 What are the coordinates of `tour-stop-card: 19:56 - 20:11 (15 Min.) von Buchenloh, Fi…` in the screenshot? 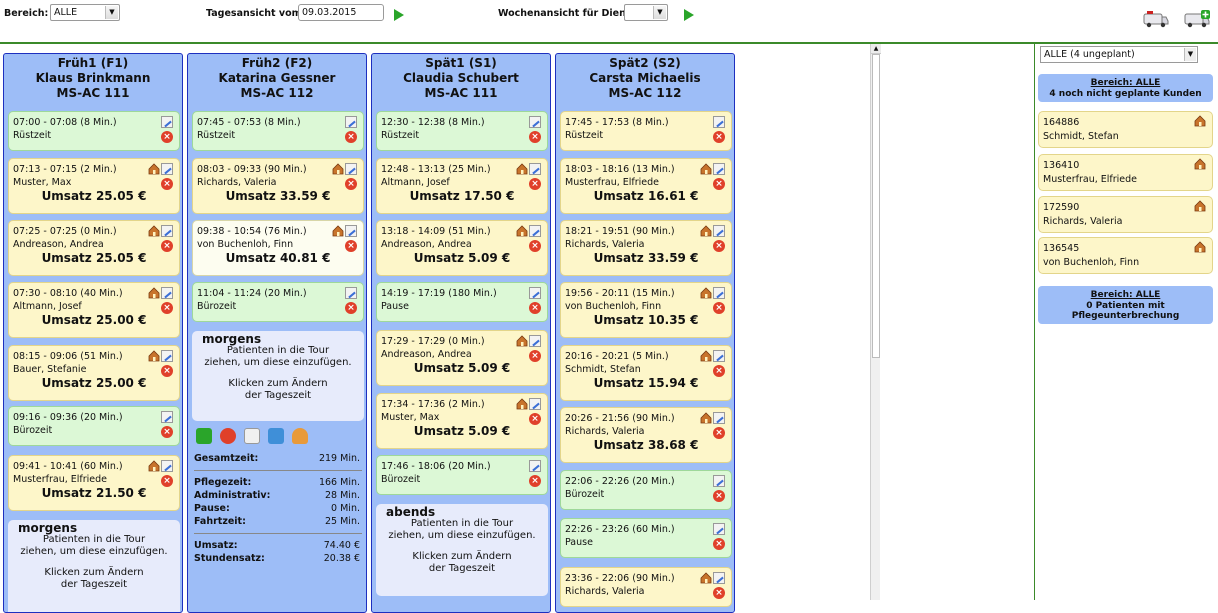 It's located at (646, 310).